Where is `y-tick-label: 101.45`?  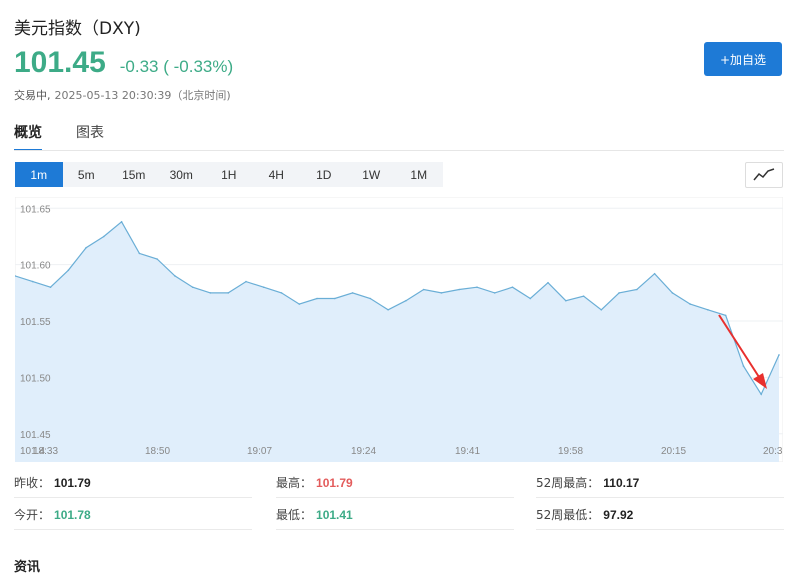 y-tick-label: 101.45 is located at coordinates (35, 435).